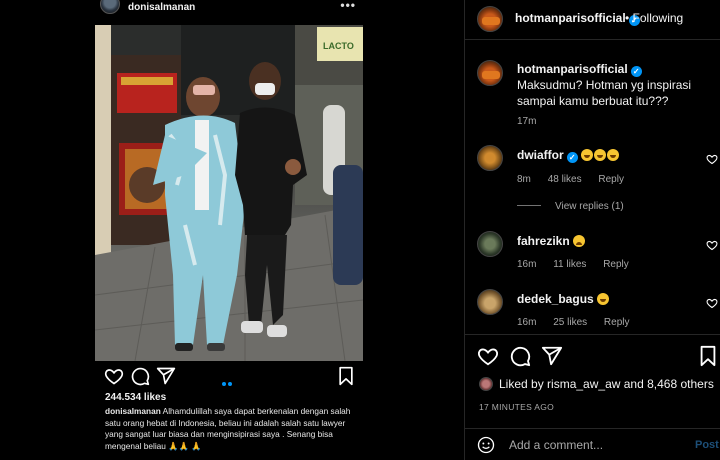 The height and width of the screenshot is (460, 720). What do you see at coordinates (569, 264) in the screenshot?
I see `comment-likes: 11 likes` at bounding box center [569, 264].